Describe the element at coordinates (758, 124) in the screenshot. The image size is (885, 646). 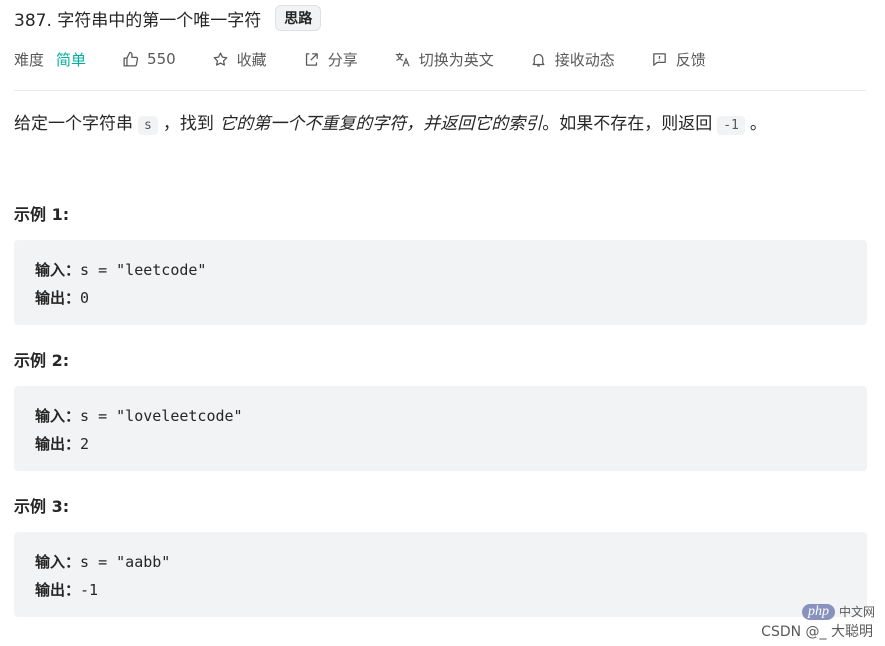
I see `desc-text-4: 。` at that location.